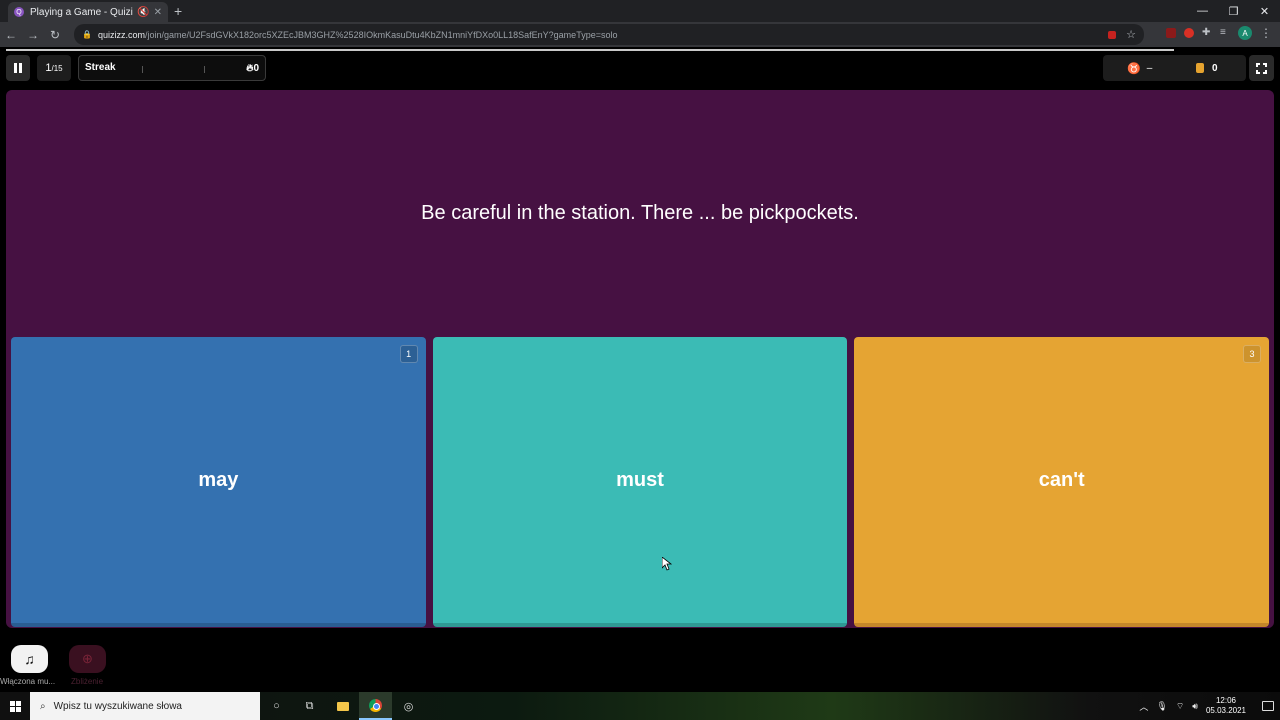 This screenshot has height=720, width=1280. What do you see at coordinates (1180, 706) in the screenshot?
I see `network-icon: ⌔` at bounding box center [1180, 706].